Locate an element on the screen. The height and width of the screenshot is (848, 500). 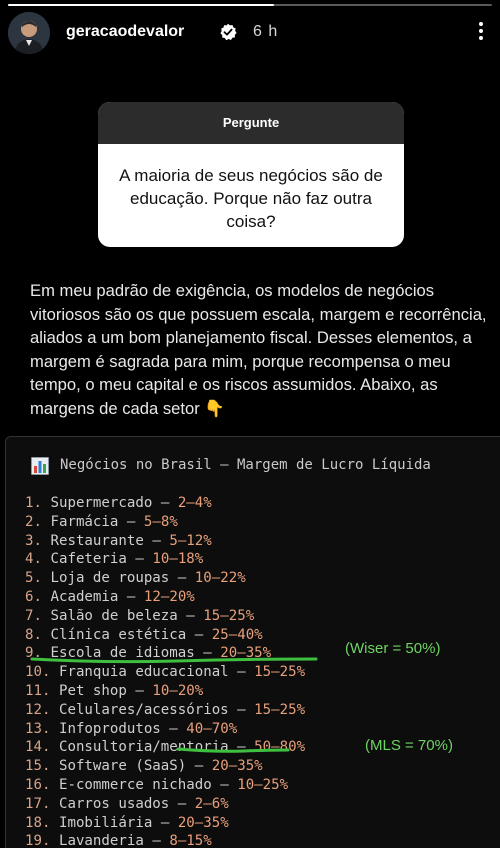
list-item-margin: 5–8% is located at coordinates (160, 521).